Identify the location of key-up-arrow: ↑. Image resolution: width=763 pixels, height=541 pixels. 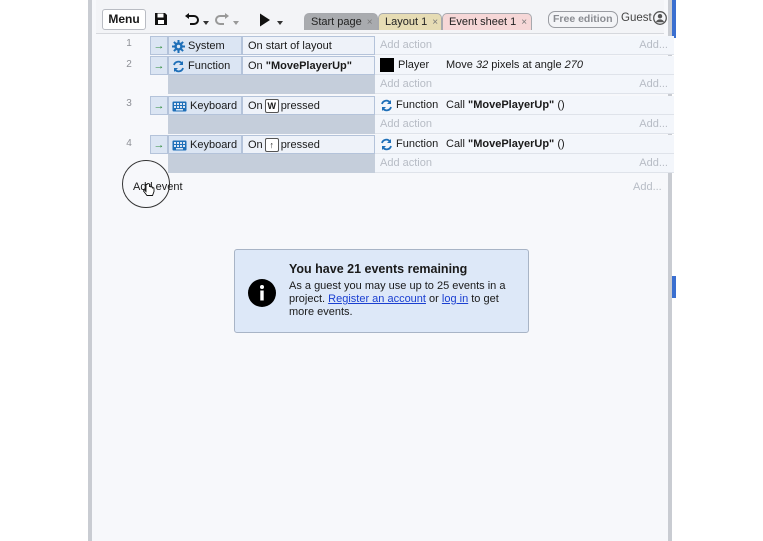
(271, 145).